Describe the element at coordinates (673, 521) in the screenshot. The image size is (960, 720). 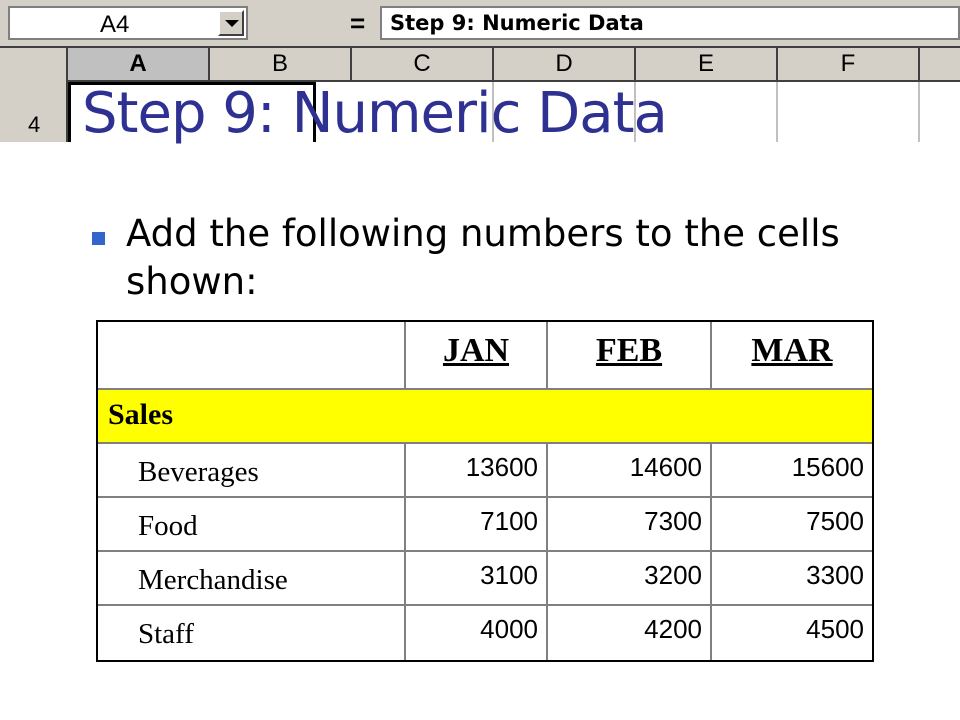
I see `value: 7300` at that location.